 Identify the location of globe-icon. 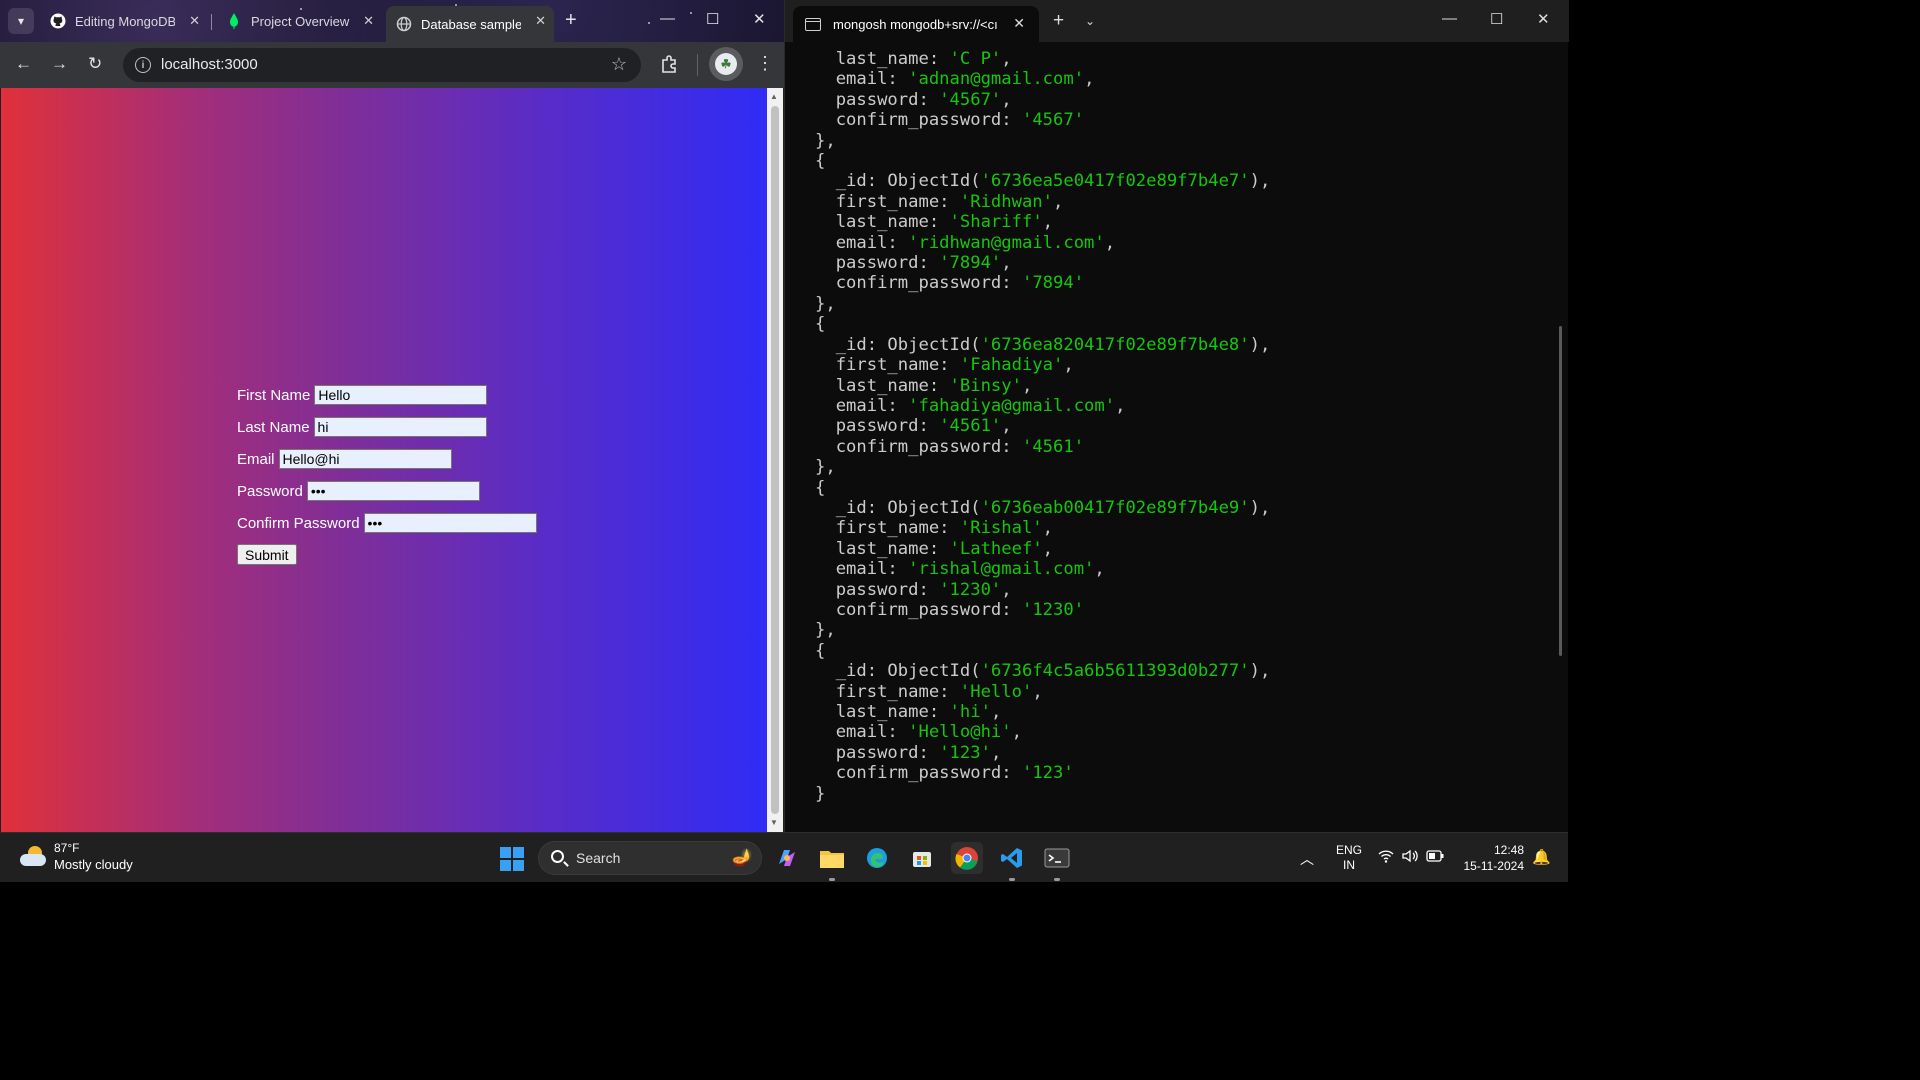
(404, 24).